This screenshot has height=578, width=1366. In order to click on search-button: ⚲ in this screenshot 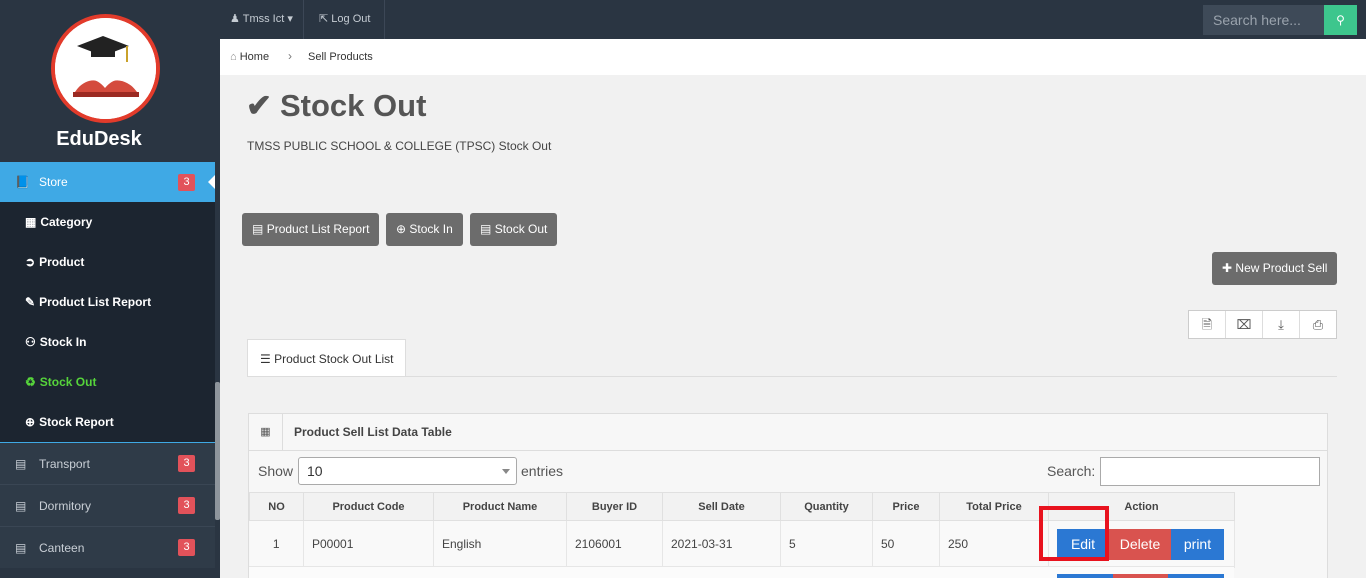, I will do `click(1340, 20)`.